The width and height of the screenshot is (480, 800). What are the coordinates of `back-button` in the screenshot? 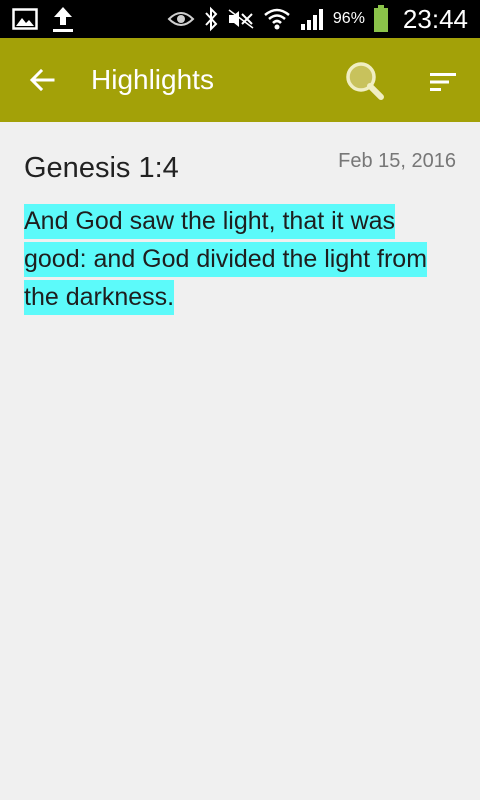 It's located at (42, 80).